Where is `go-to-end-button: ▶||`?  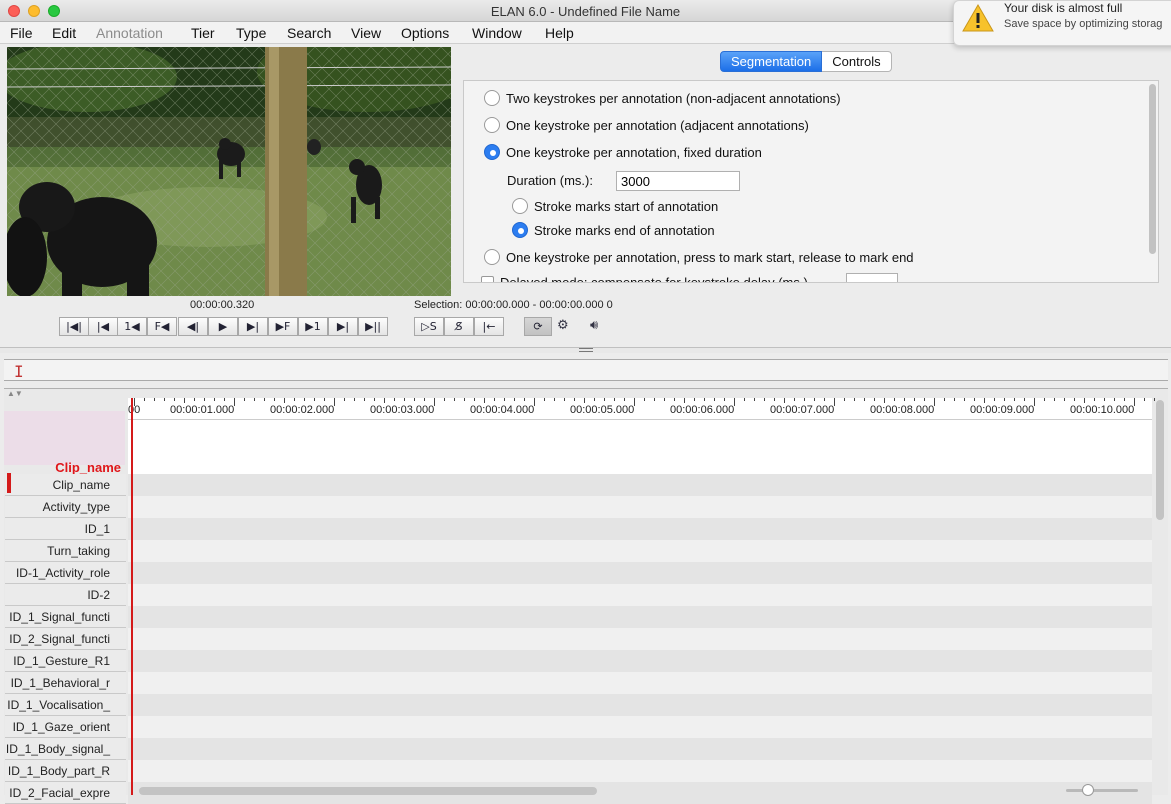 go-to-end-button: ▶|| is located at coordinates (373, 326).